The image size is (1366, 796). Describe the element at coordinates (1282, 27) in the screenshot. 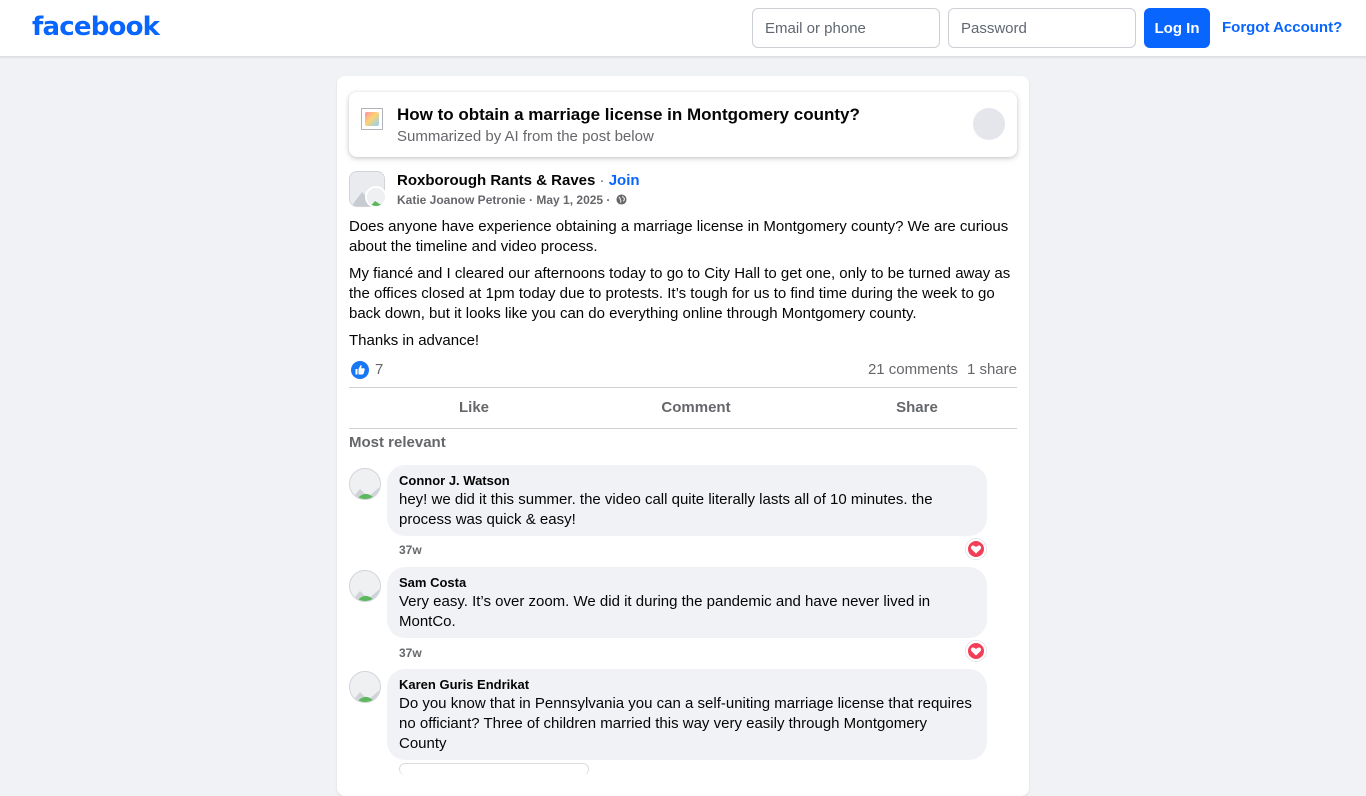

I see `forgot-account-link: Forgot Account?` at that location.